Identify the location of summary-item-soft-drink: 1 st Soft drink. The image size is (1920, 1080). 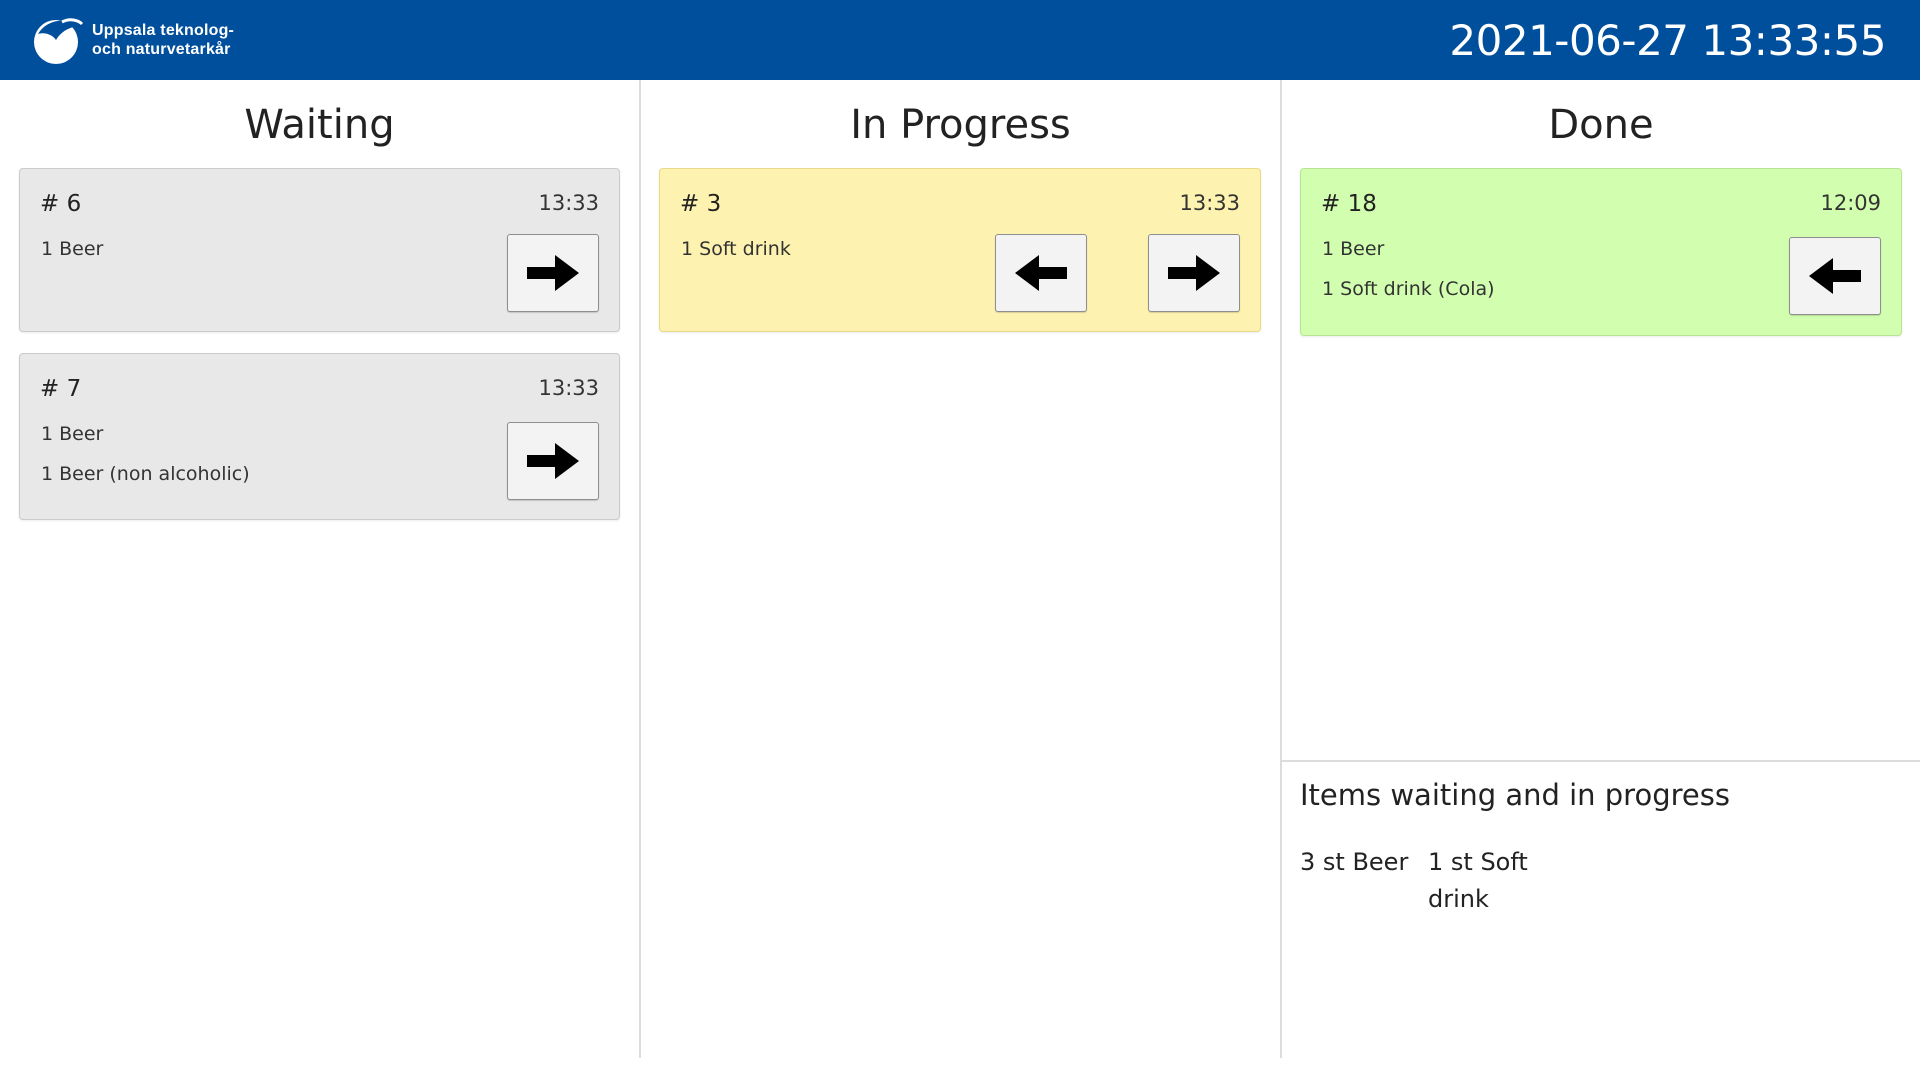
(1478, 881).